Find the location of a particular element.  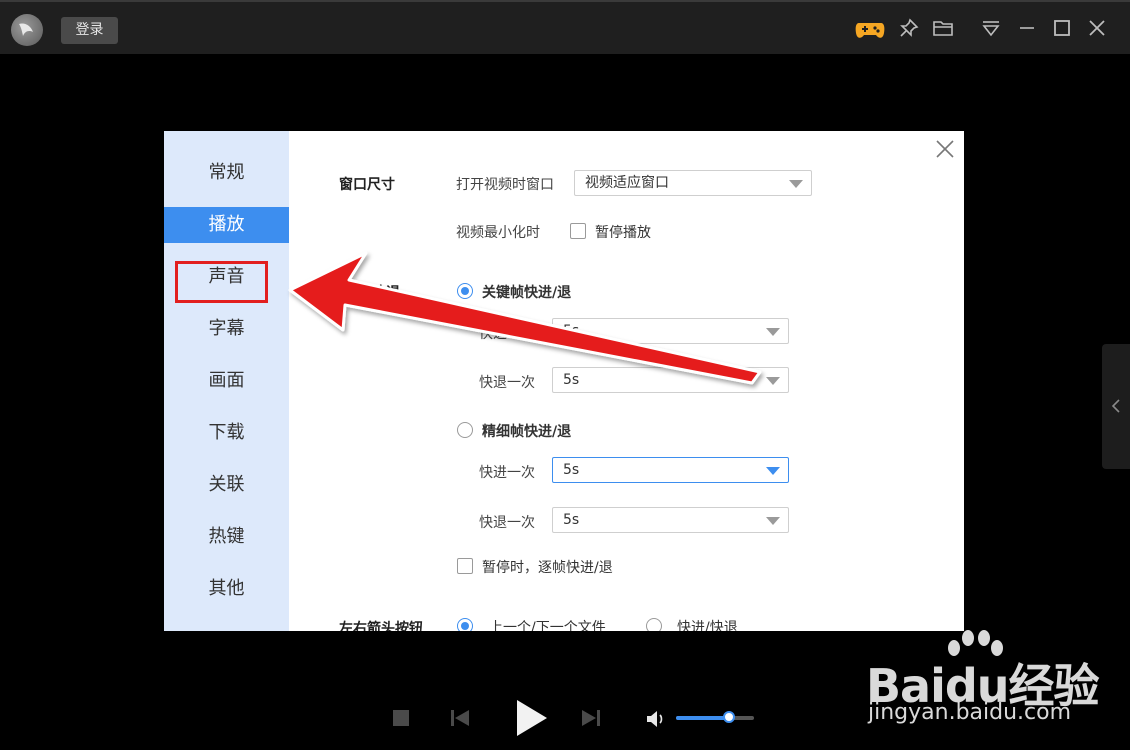

settings-sidebar: 常规 播放 声音 字幕 画面 下载 关联 热键 其他 is located at coordinates (226, 381).